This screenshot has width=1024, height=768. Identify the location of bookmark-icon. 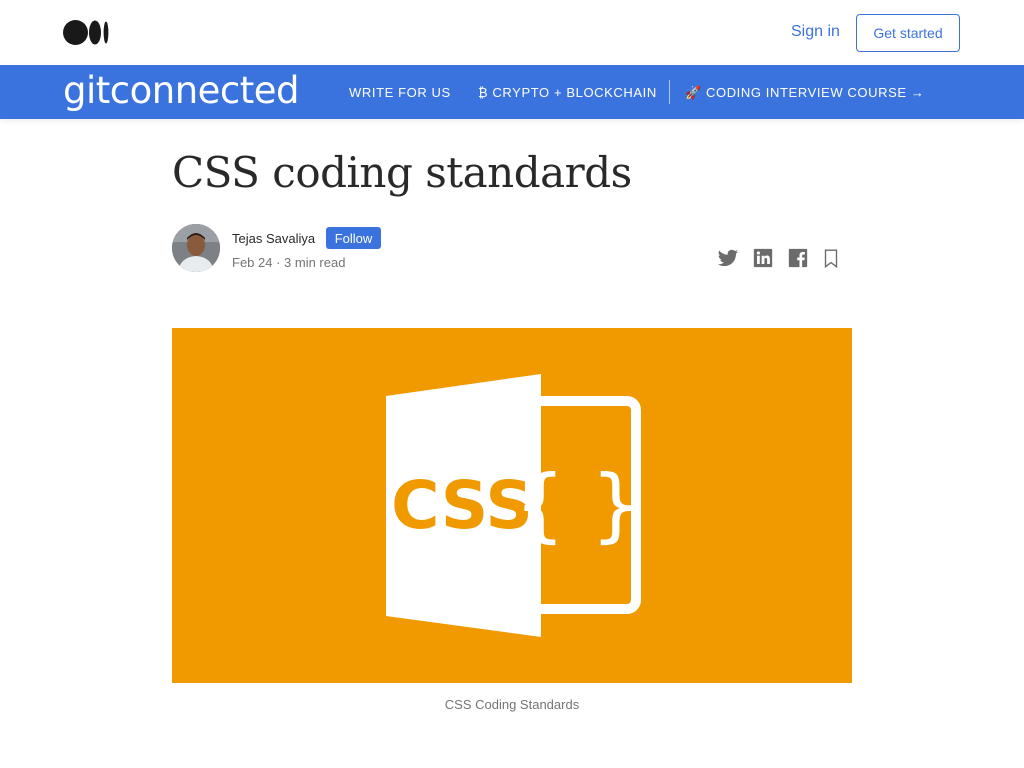
(831, 258).